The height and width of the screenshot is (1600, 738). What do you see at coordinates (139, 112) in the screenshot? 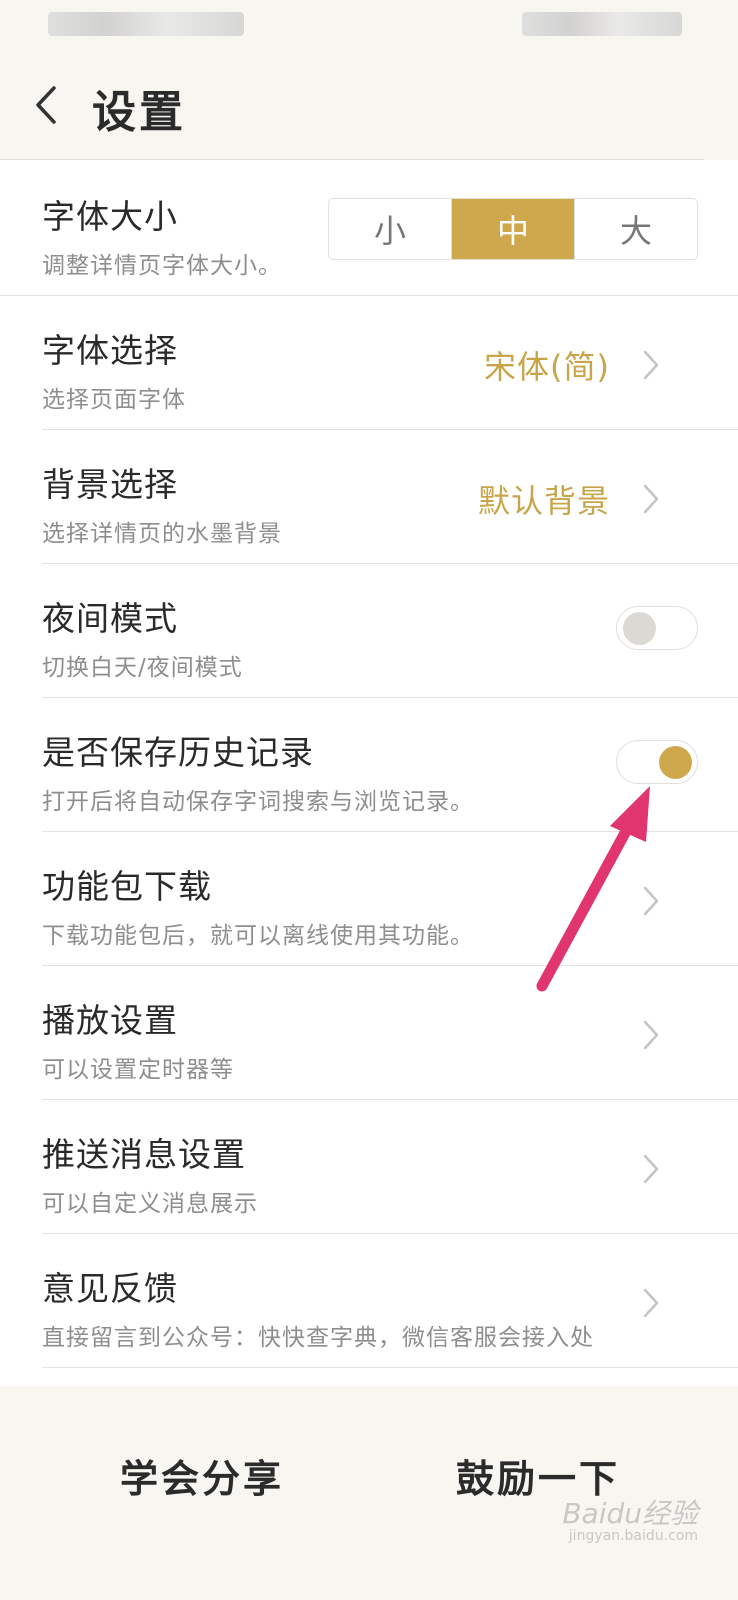
I see `page-title: 设置` at bounding box center [139, 112].